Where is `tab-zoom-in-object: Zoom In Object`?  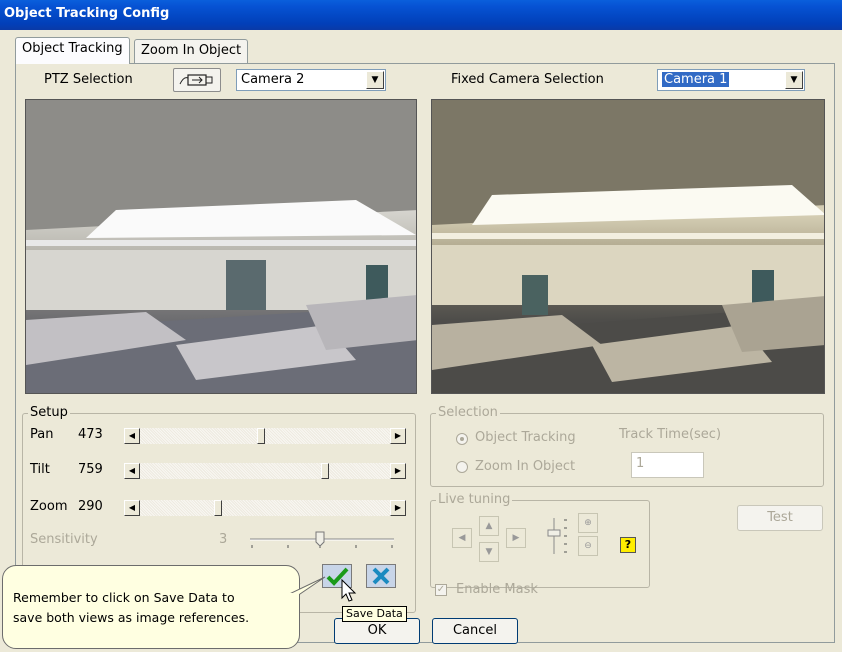 tab-zoom-in-object: Zoom In Object is located at coordinates (191, 51).